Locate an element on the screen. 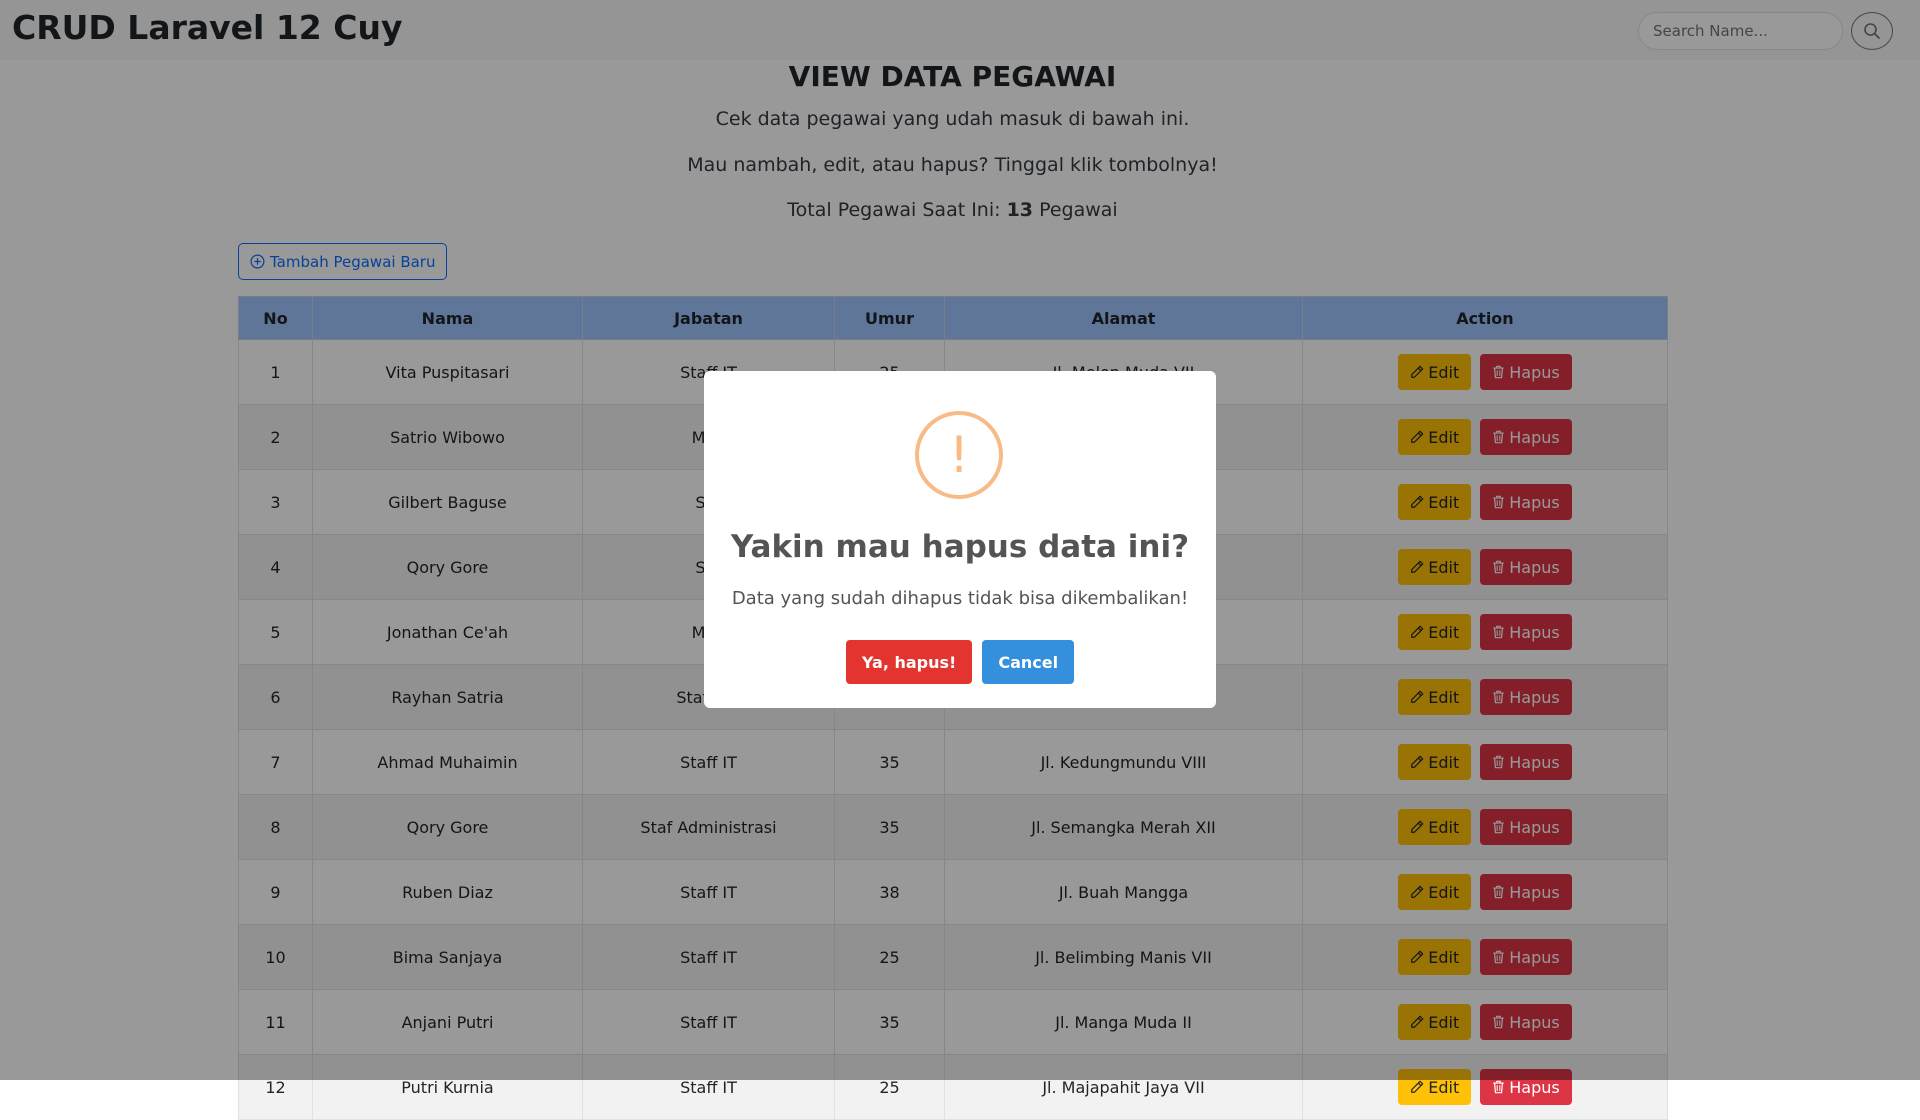 The width and height of the screenshot is (1920, 1120). delete-label: Hapus is located at coordinates (1534, 1087).